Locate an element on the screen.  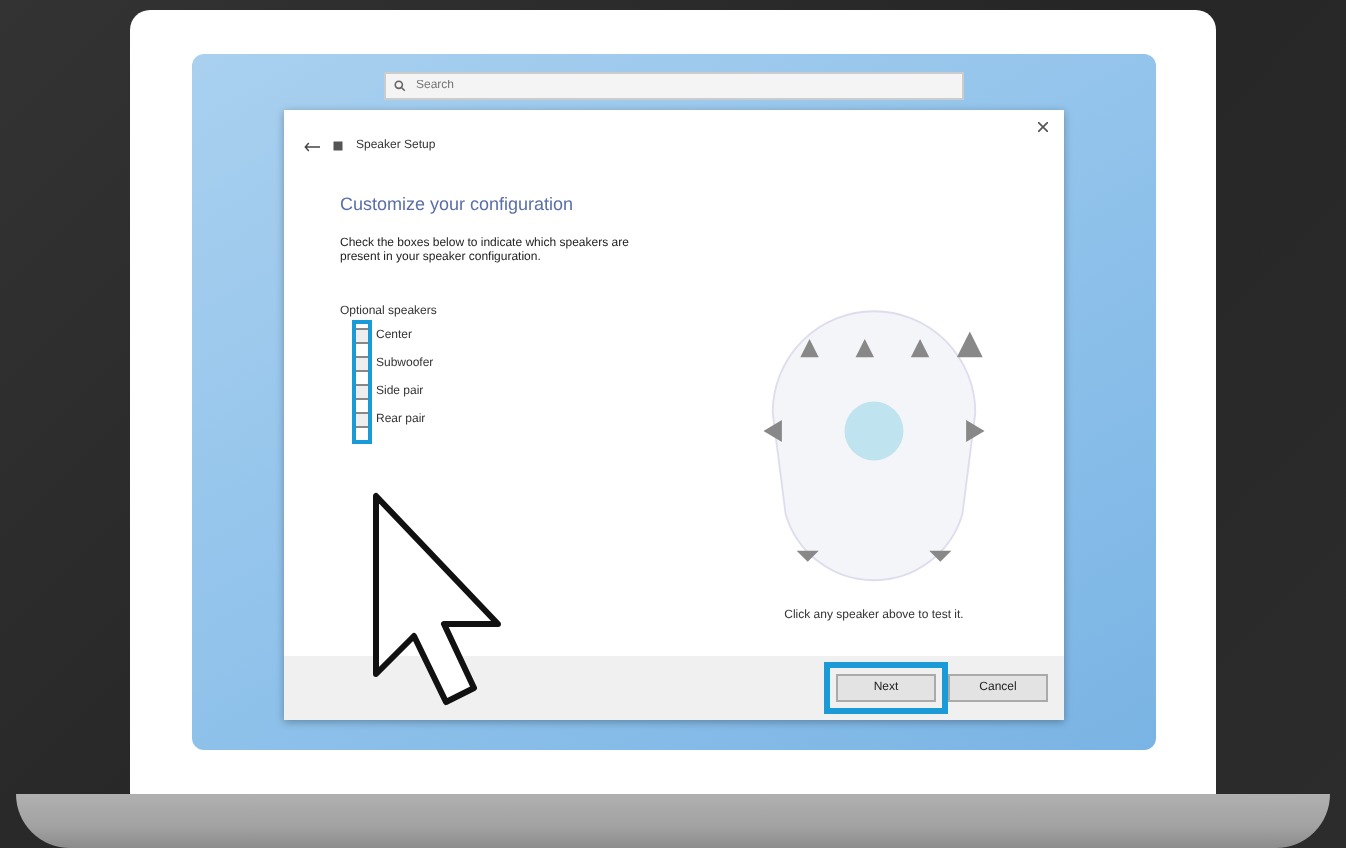
close-icon is located at coordinates (1043, 127).